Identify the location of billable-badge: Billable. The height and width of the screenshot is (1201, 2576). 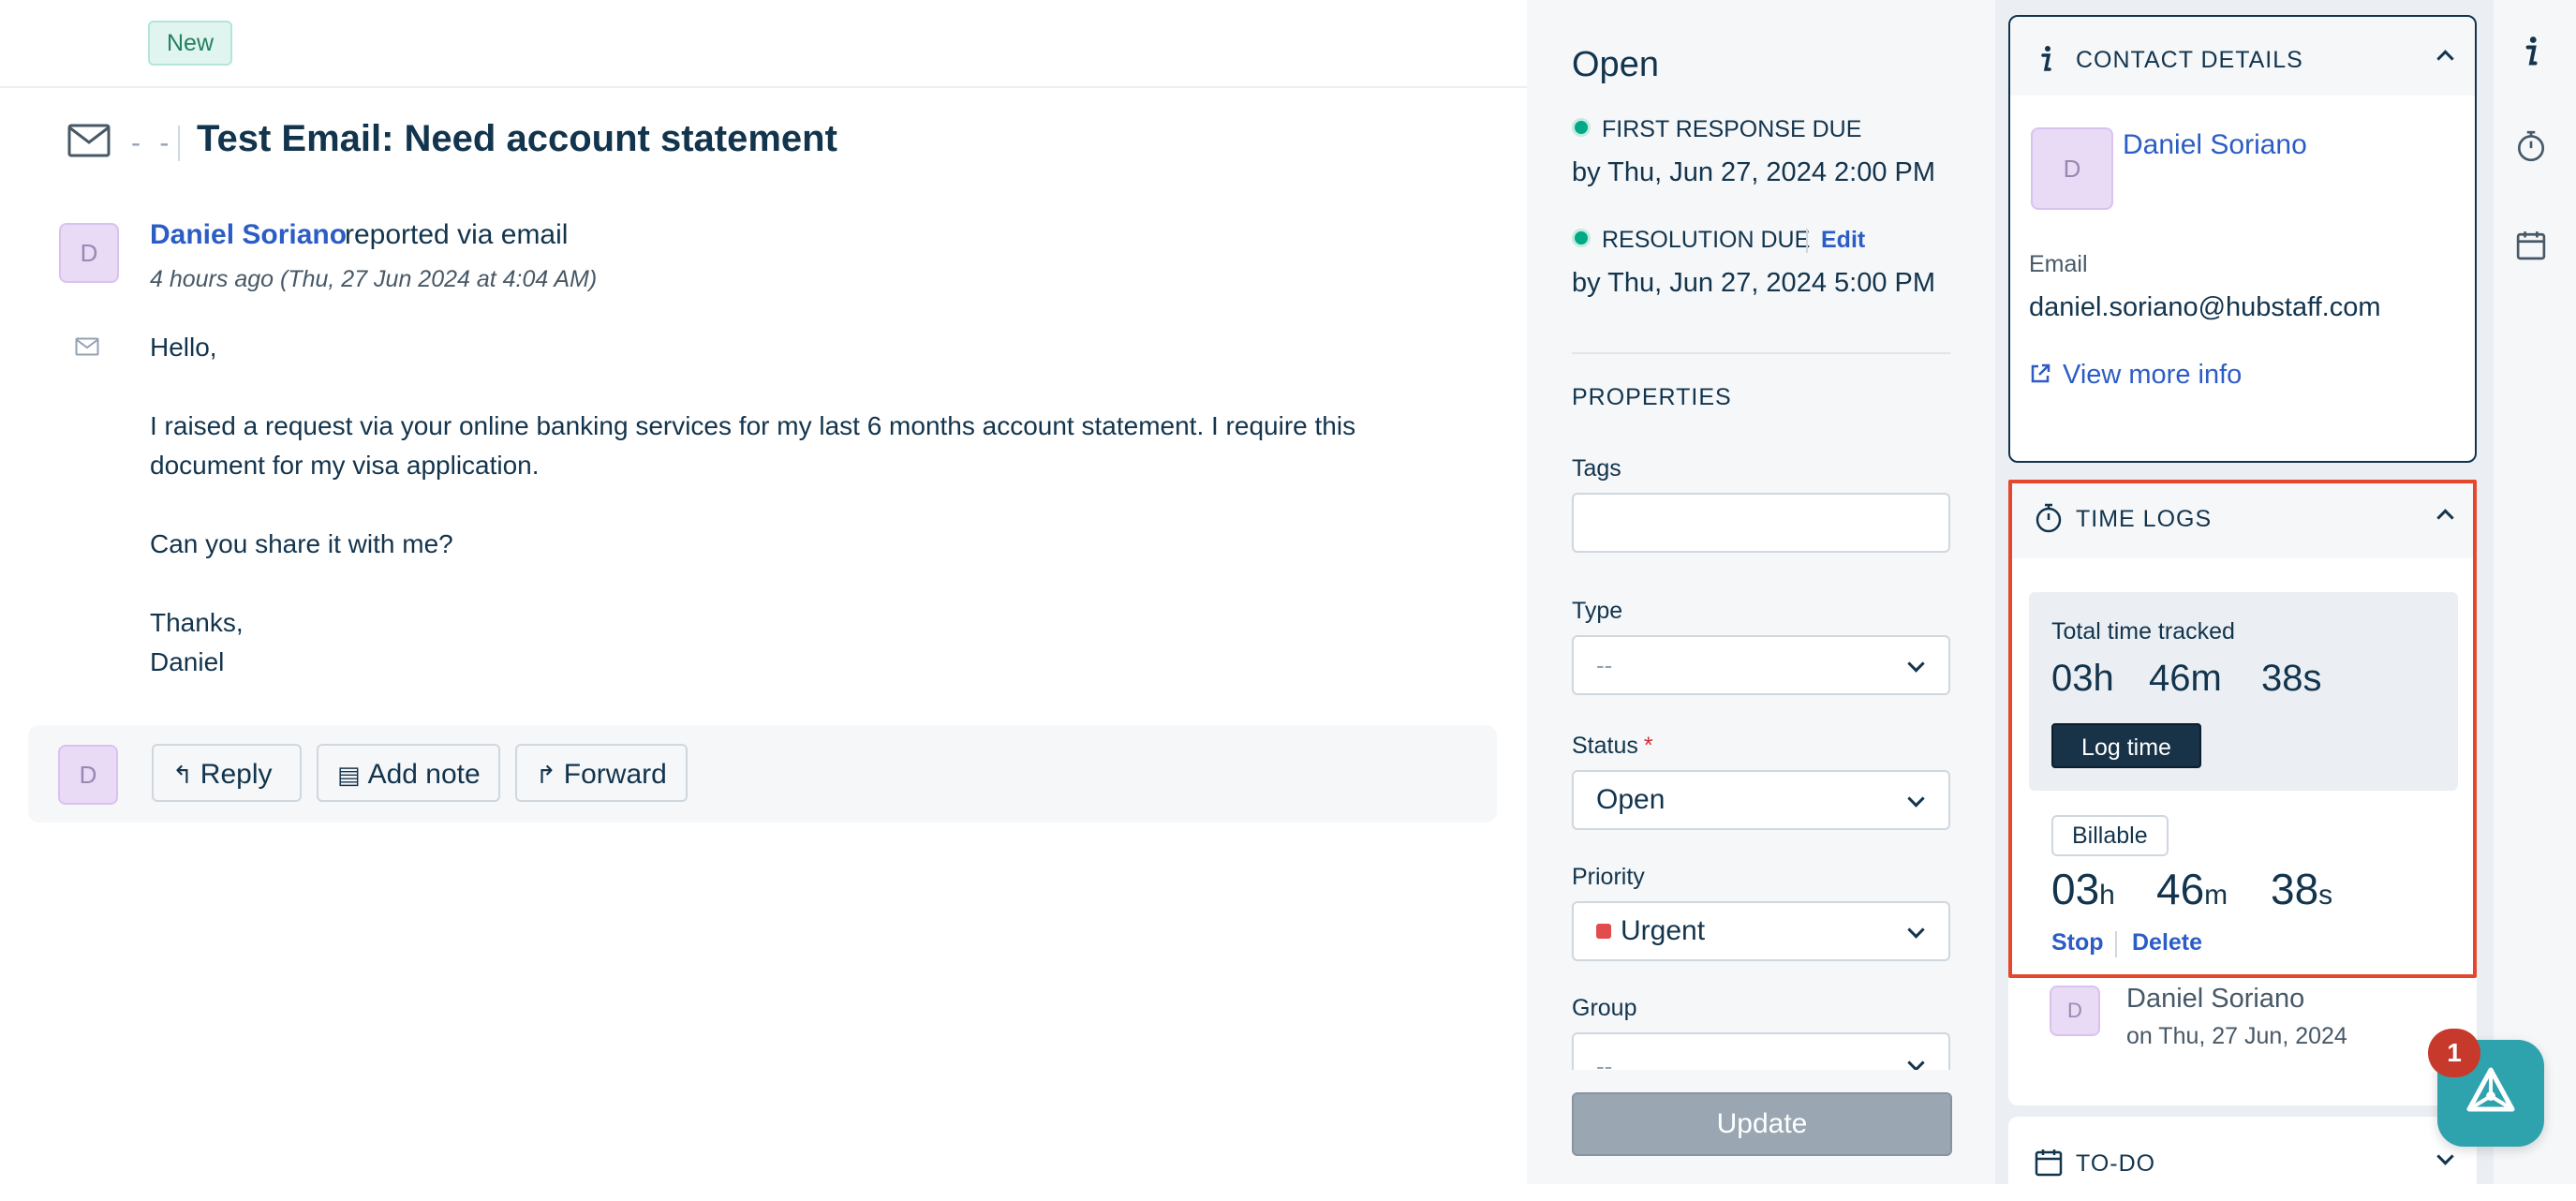
(2110, 835).